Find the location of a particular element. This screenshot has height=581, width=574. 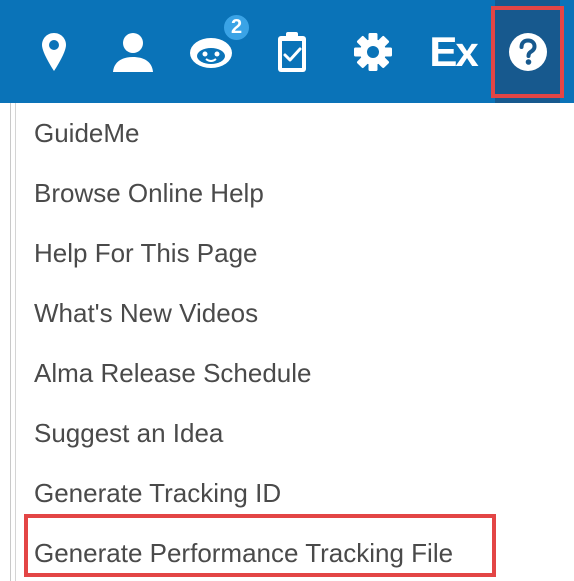

location-button is located at coordinates (54, 51).